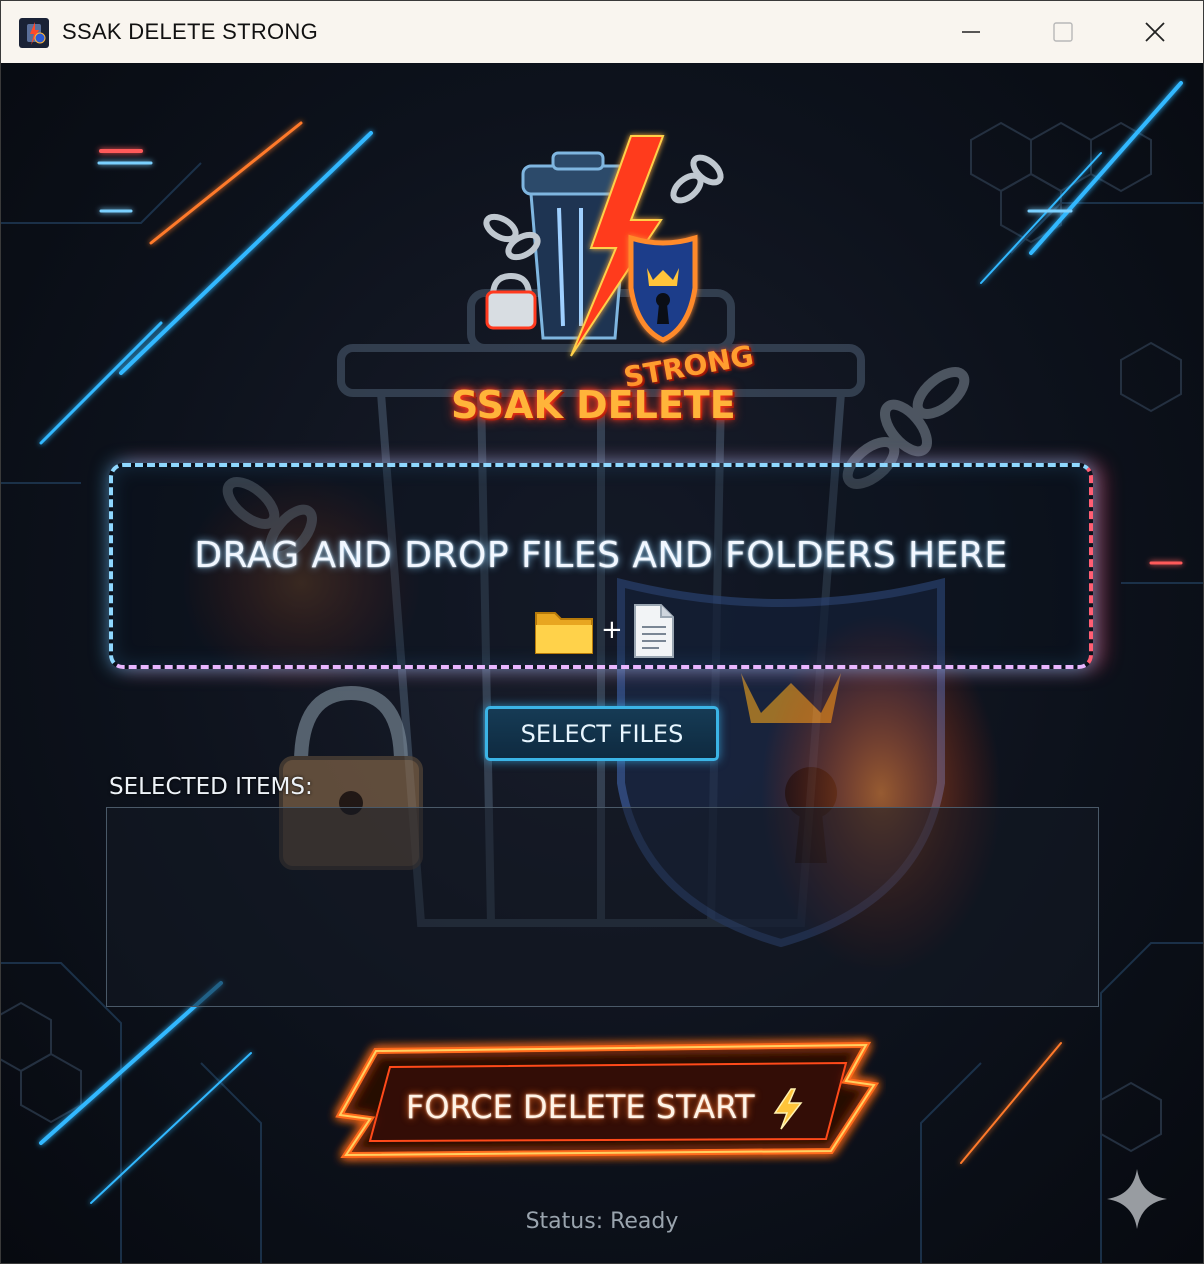 The width and height of the screenshot is (1204, 1264). What do you see at coordinates (34, 33) in the screenshot?
I see `app-icon` at bounding box center [34, 33].